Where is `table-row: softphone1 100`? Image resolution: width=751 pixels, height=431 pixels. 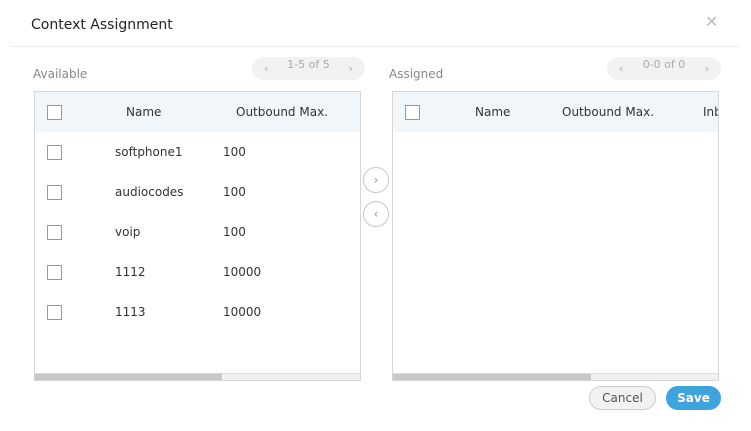
table-row: softphone1 100 is located at coordinates (197, 152).